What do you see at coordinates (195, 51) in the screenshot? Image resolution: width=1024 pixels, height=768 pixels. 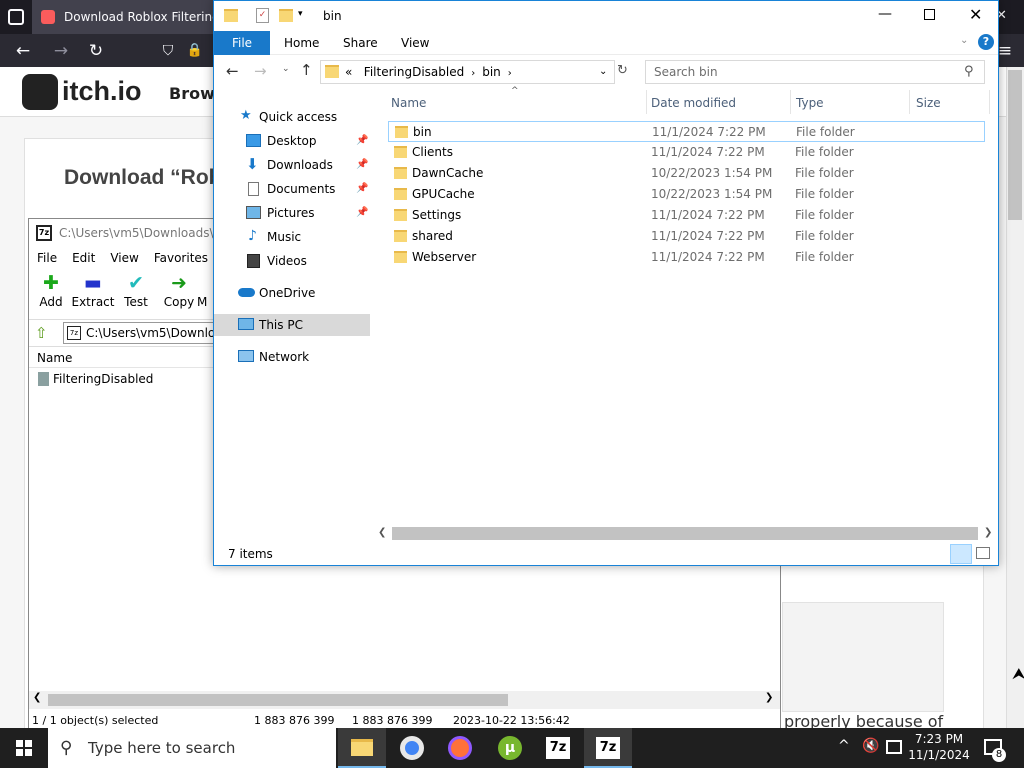 I see `lock-icon: 🔒` at bounding box center [195, 51].